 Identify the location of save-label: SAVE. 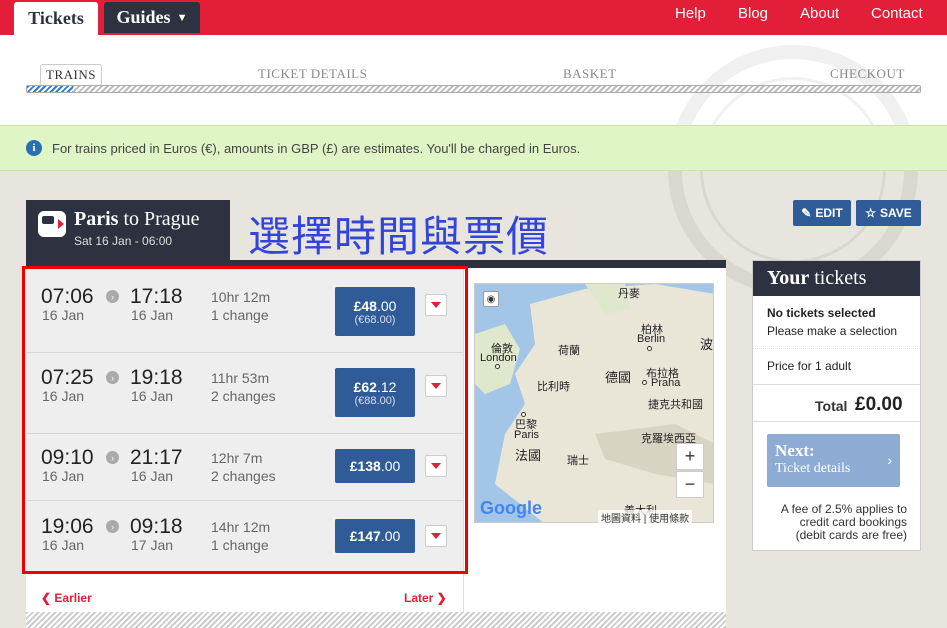
(895, 213).